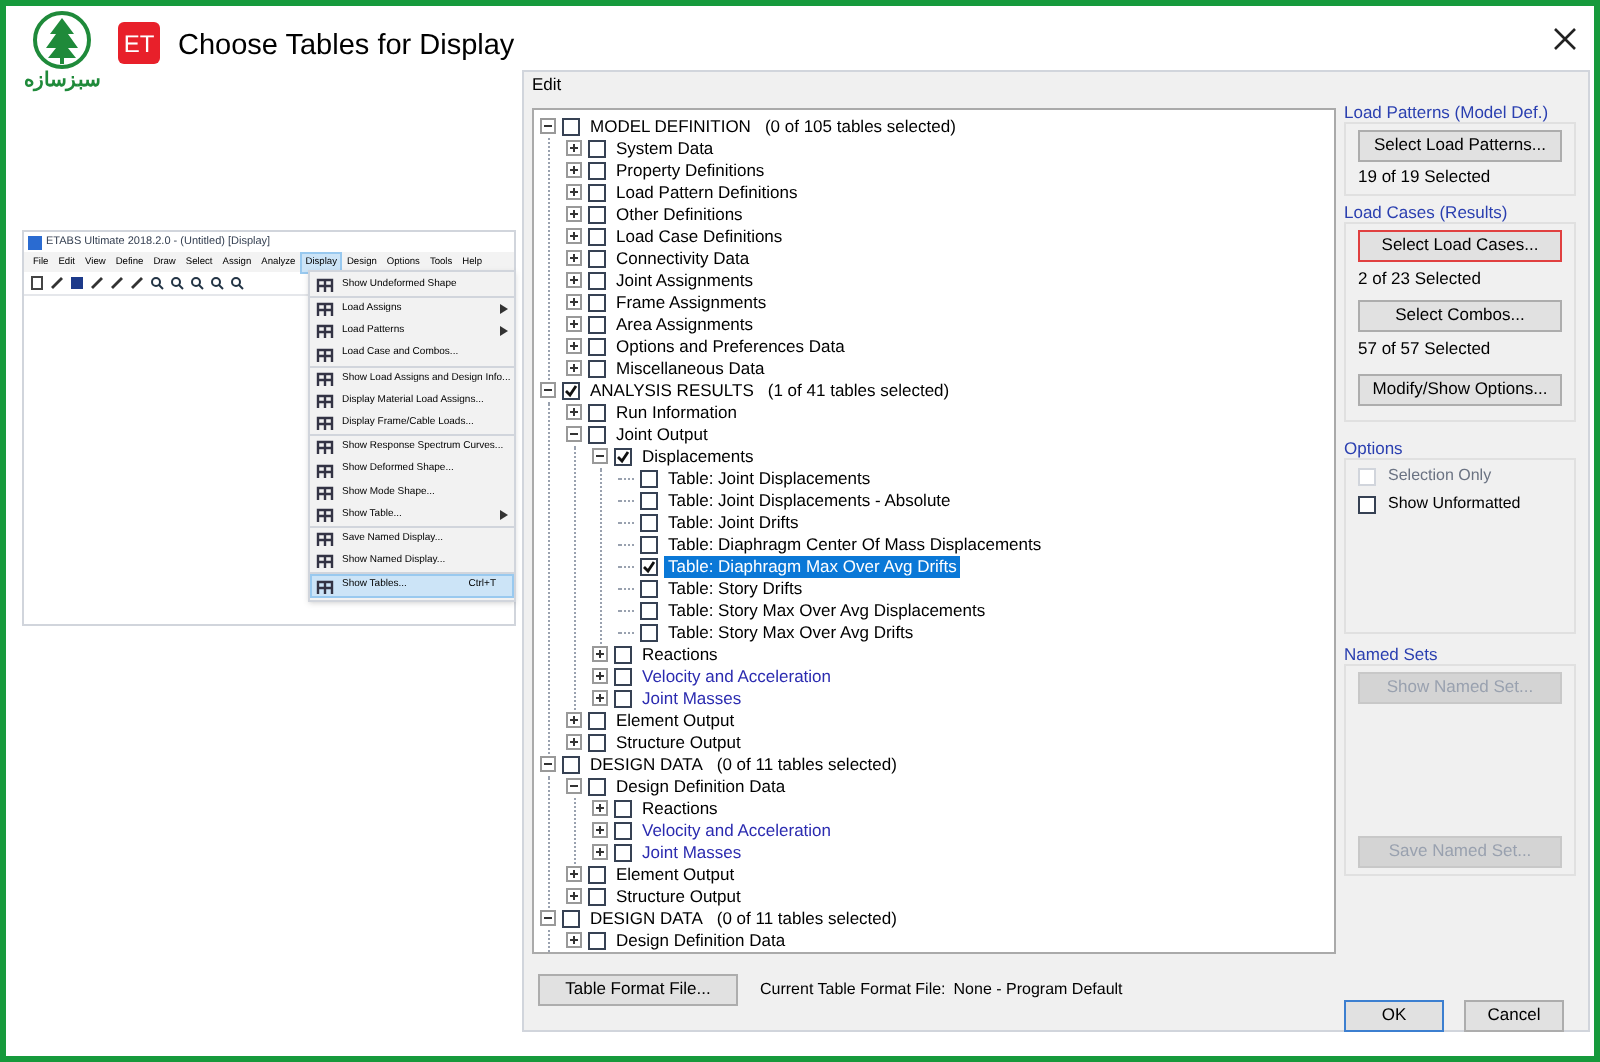 The width and height of the screenshot is (1600, 1062). I want to click on tree-item: Miscellaneous Data, so click(690, 368).